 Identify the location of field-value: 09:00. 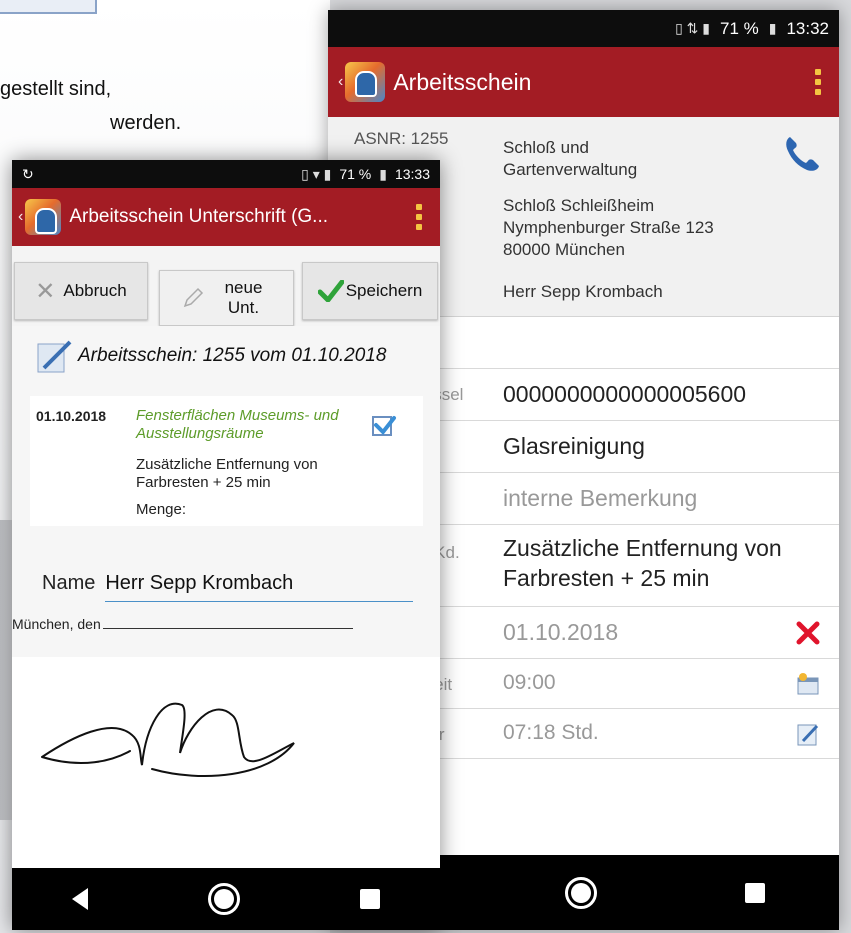
(529, 682).